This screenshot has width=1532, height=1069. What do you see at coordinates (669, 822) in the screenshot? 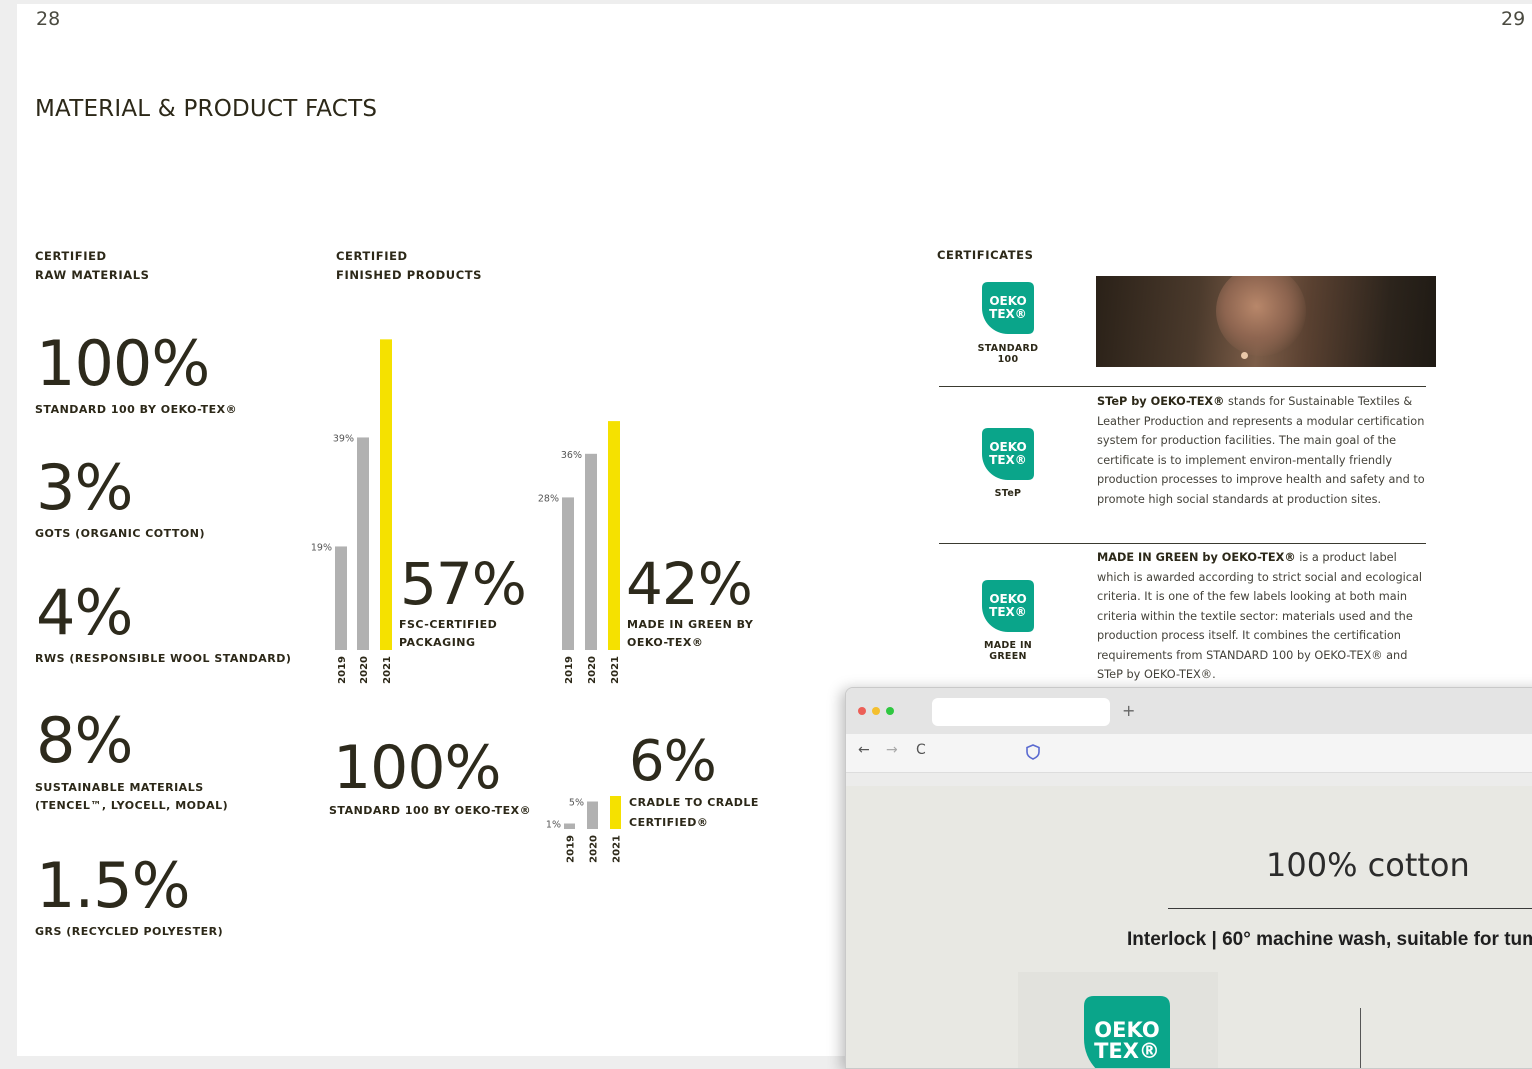
I see `c2c-label-line-2: CERTIFIED®` at bounding box center [669, 822].